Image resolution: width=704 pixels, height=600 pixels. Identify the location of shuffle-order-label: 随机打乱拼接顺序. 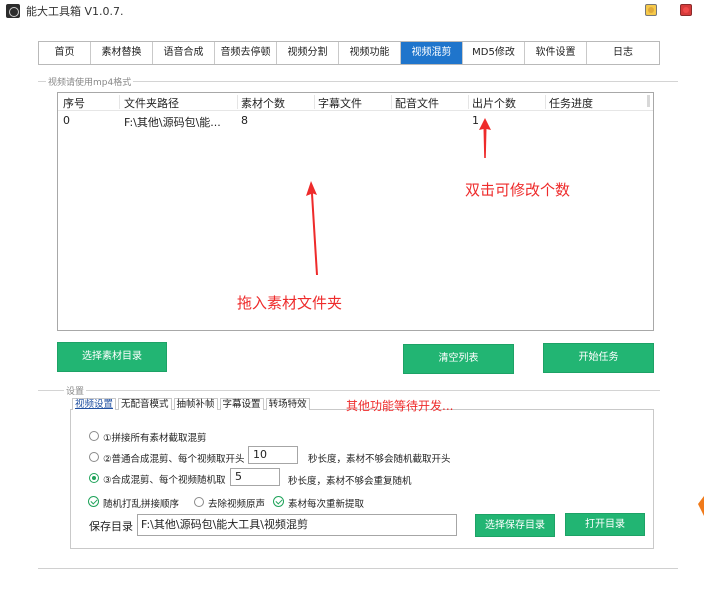
(141, 503).